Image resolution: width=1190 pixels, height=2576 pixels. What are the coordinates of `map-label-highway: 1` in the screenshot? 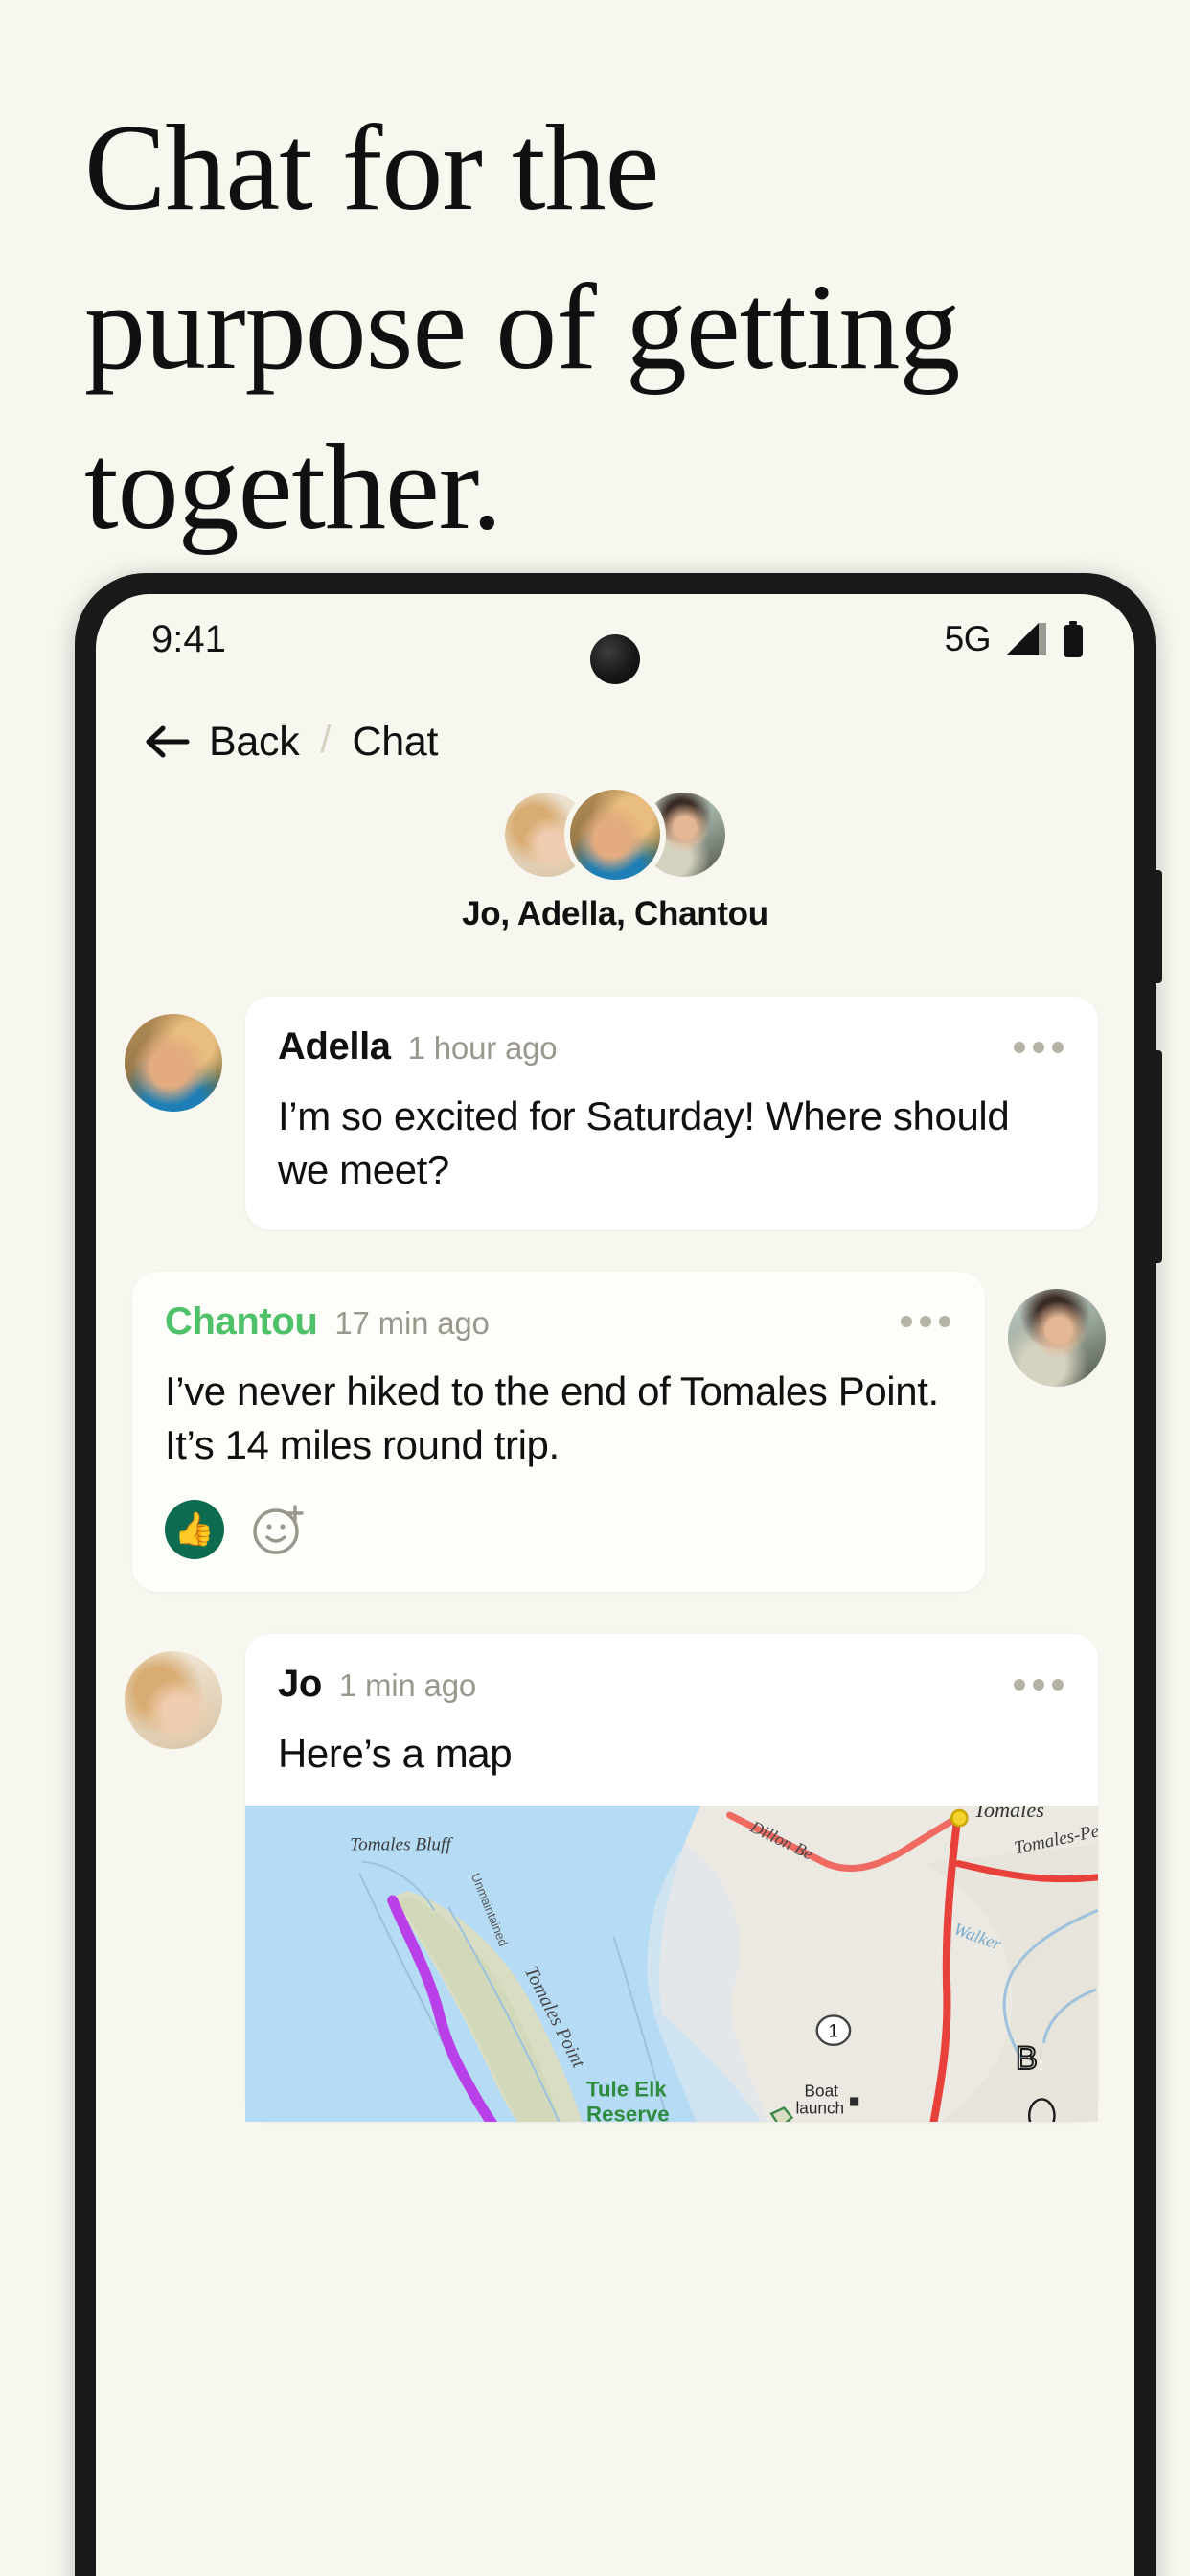 It's located at (834, 2032).